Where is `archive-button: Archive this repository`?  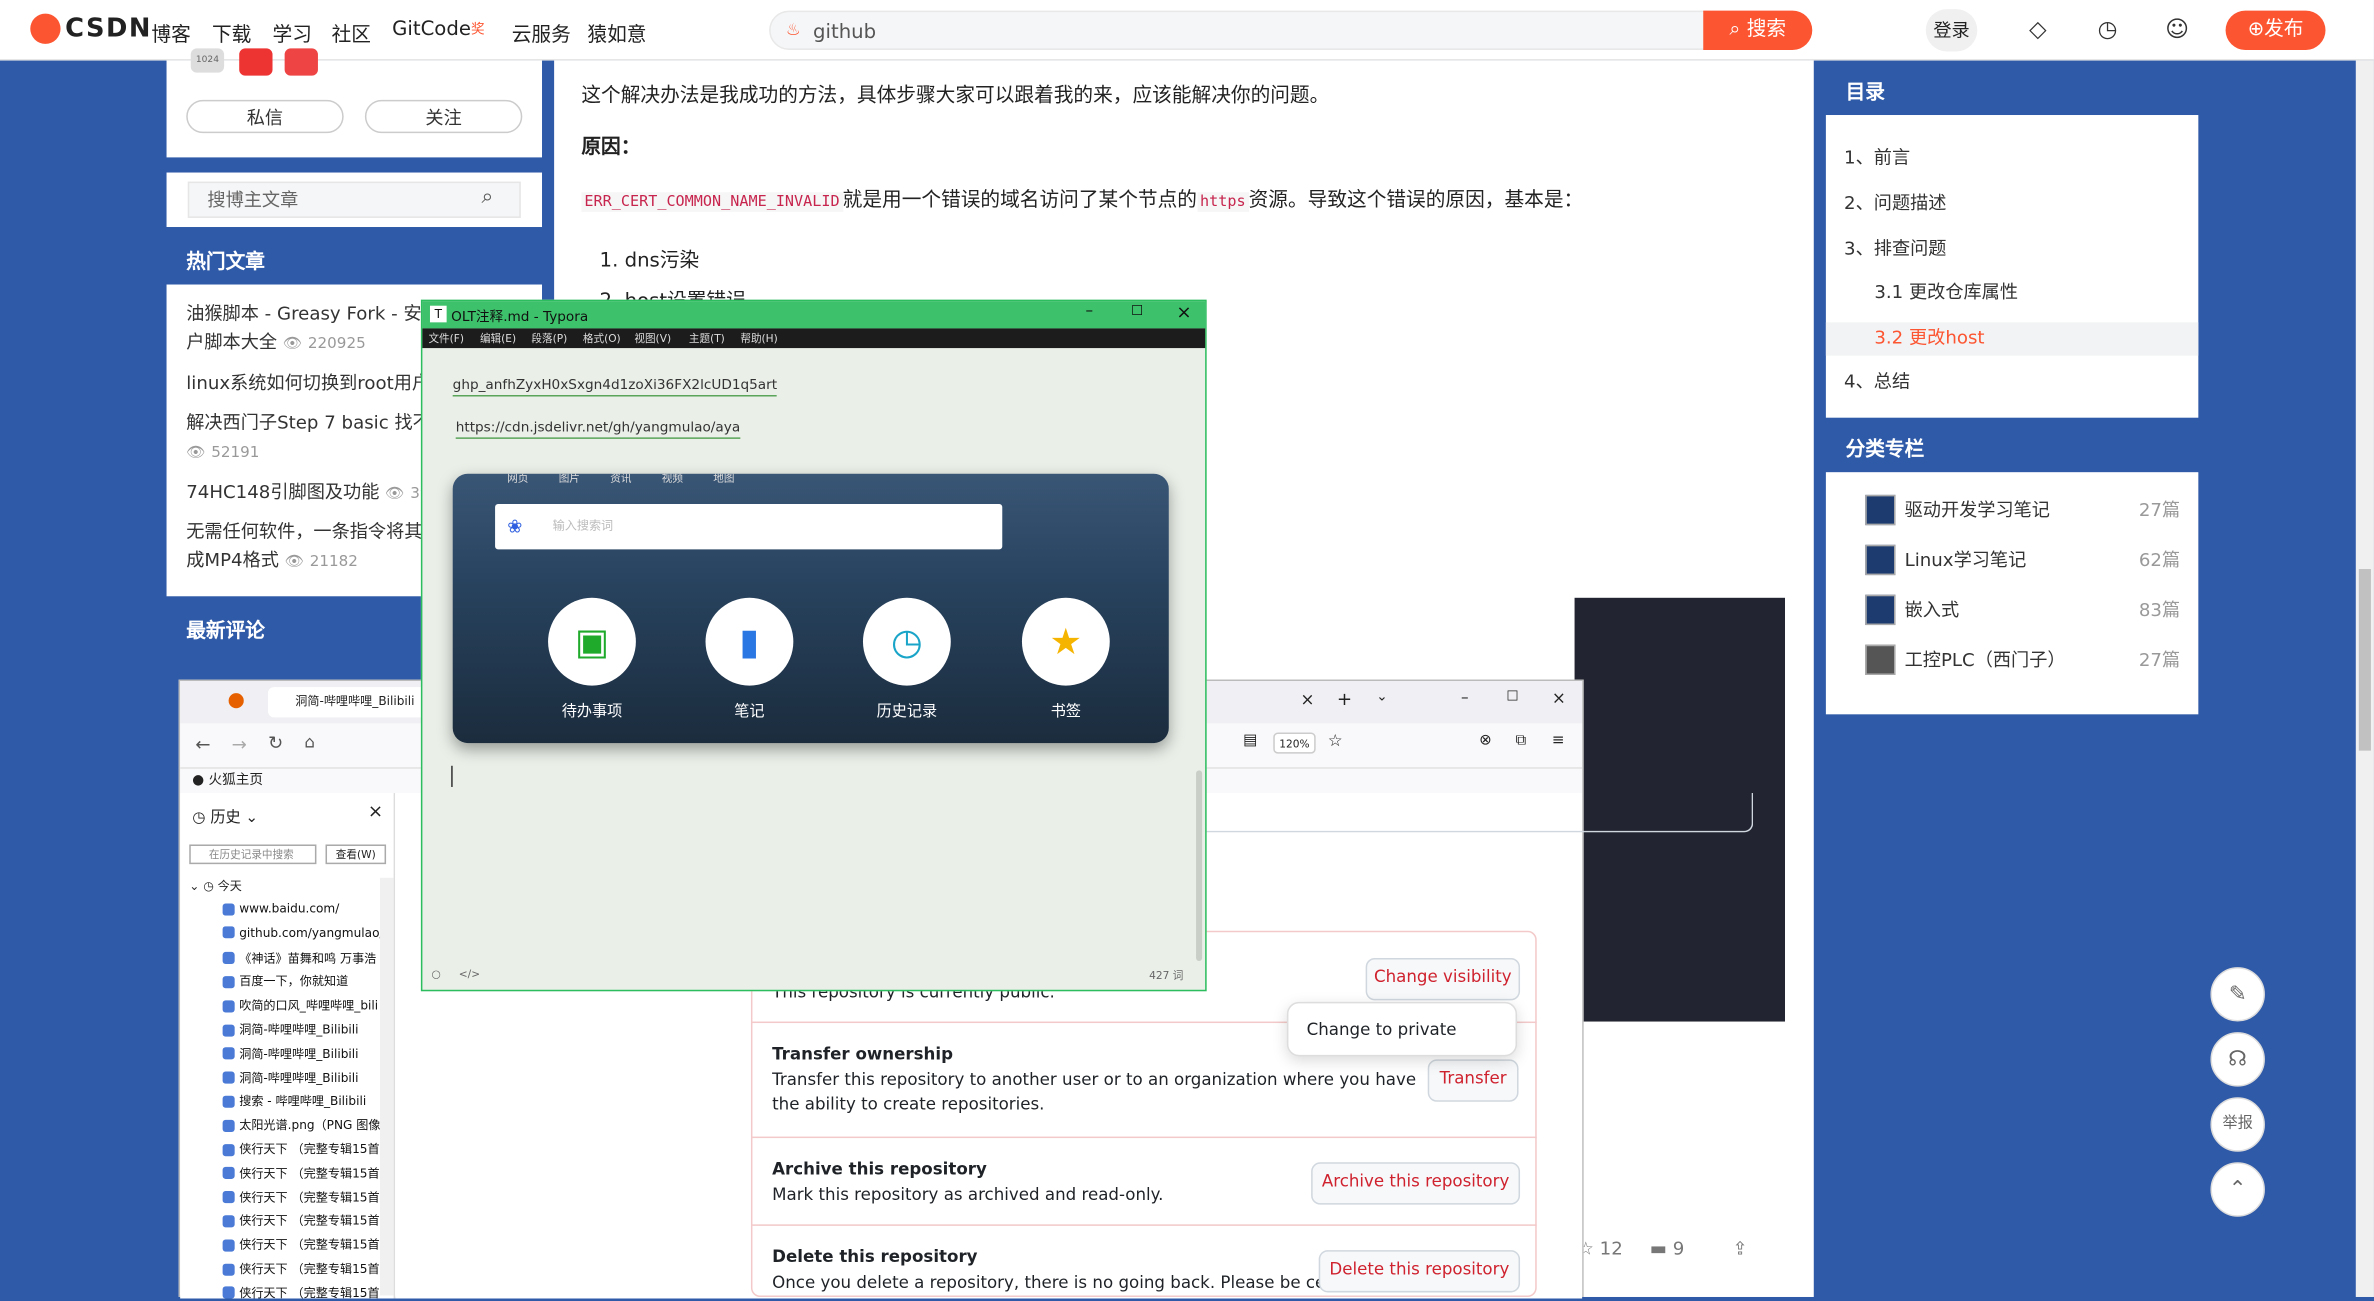 archive-button: Archive this repository is located at coordinates (1416, 1183).